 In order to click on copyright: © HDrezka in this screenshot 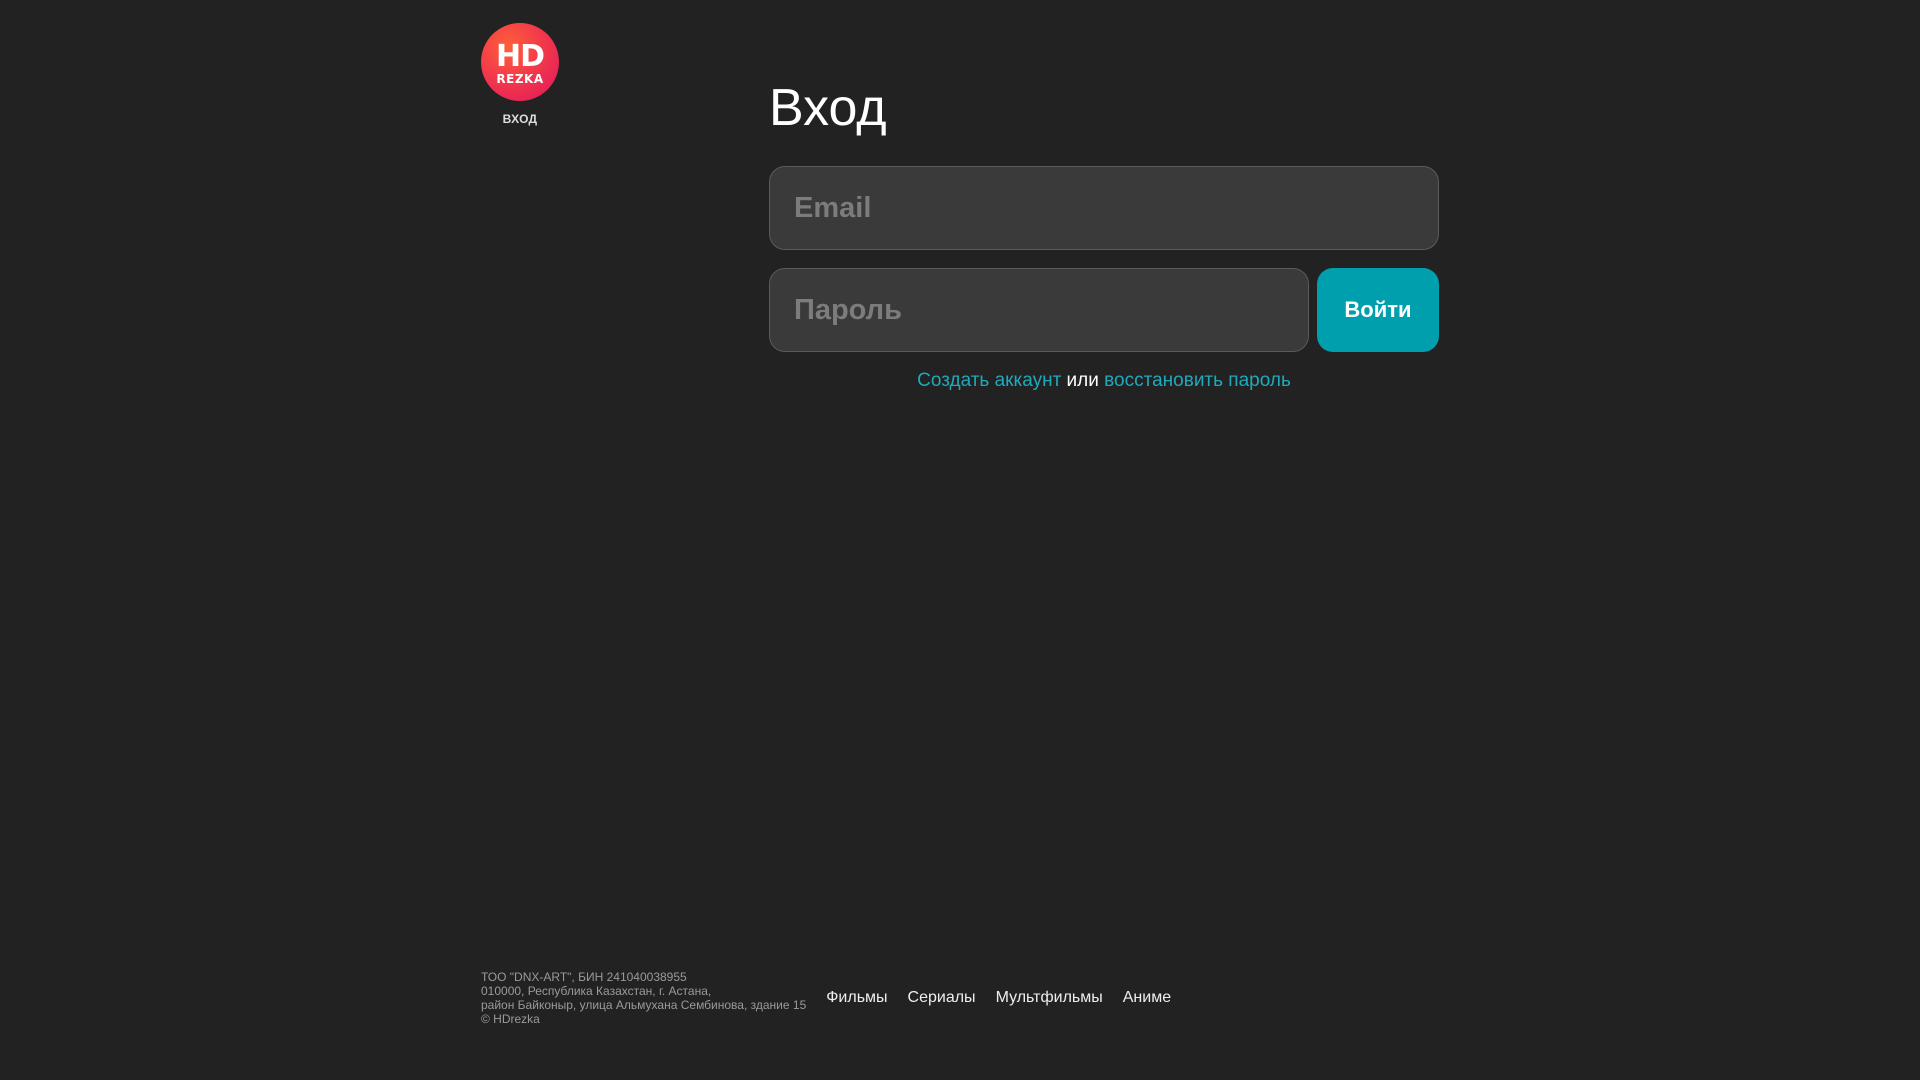, I will do `click(510, 1019)`.